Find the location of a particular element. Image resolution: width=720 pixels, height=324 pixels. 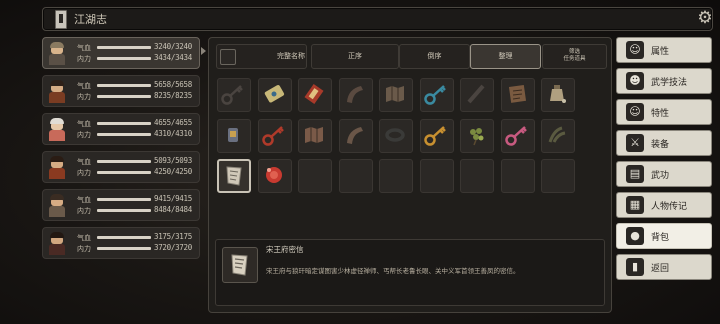

show-complete-name-checkbox is located at coordinates (228, 57).